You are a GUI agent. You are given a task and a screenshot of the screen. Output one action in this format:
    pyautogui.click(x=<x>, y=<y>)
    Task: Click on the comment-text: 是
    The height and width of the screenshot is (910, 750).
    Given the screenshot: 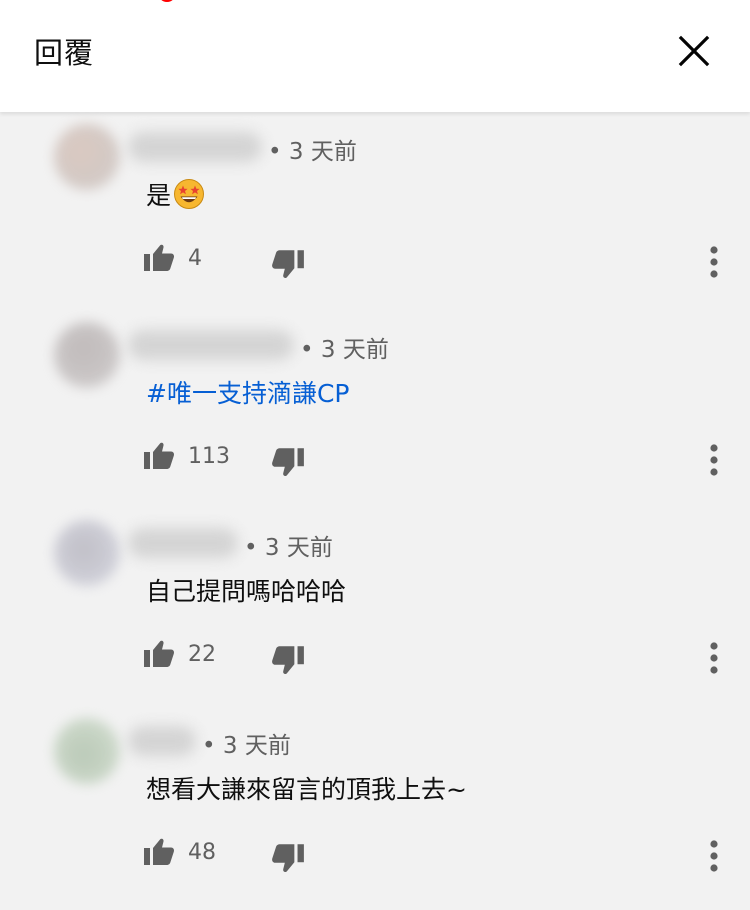 What is the action you would take?
    pyautogui.click(x=175, y=194)
    